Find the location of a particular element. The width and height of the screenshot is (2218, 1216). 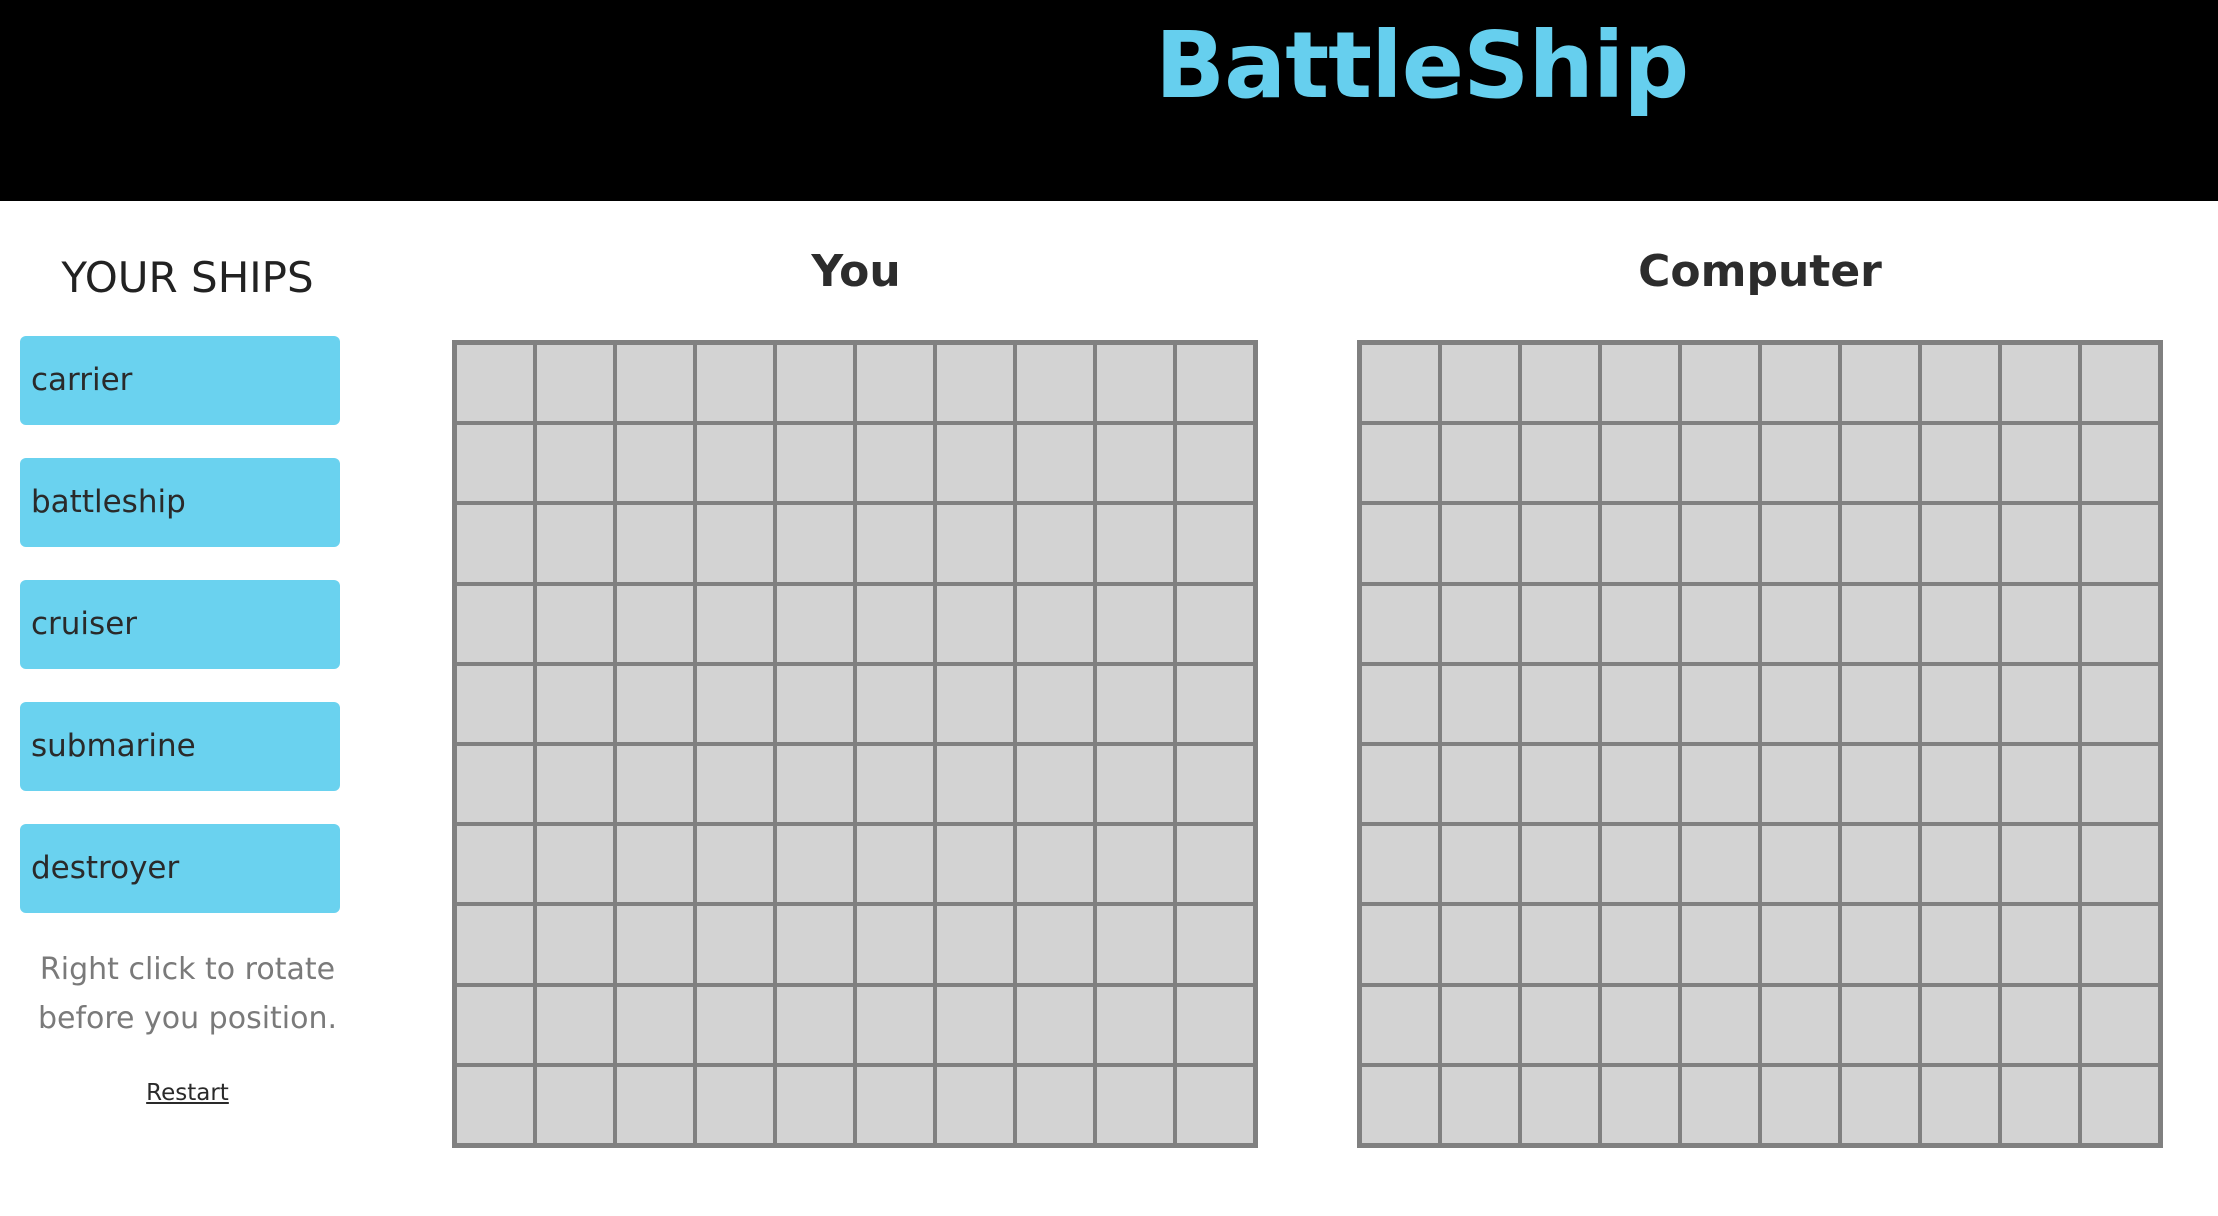

restart-link: Restart is located at coordinates (187, 1093).